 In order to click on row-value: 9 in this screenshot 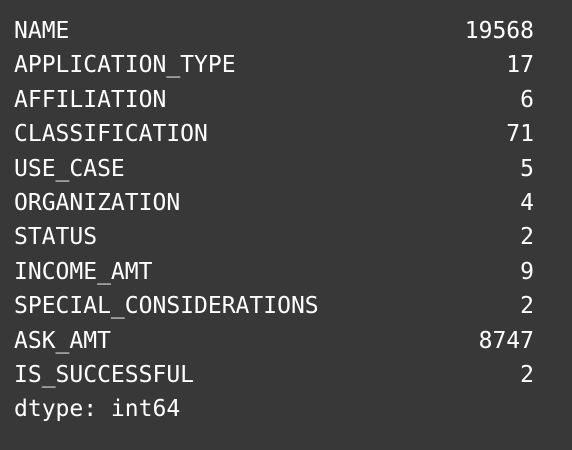, I will do `click(527, 271)`.